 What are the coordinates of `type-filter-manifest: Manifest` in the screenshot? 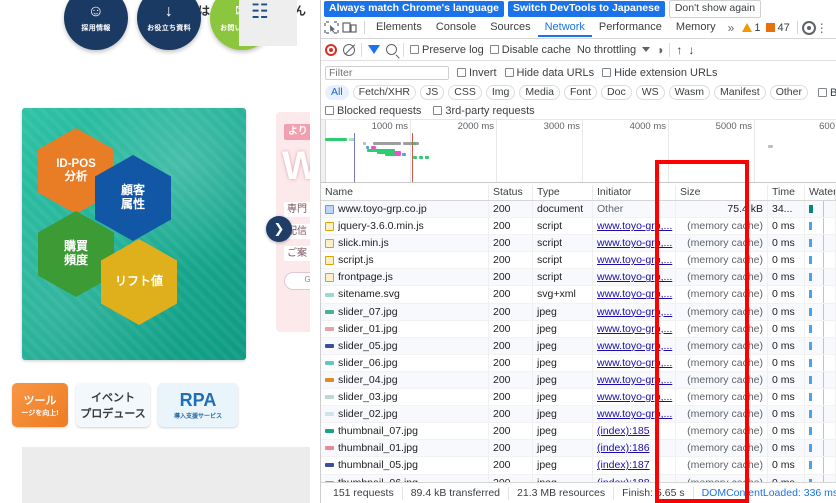 It's located at (740, 92).